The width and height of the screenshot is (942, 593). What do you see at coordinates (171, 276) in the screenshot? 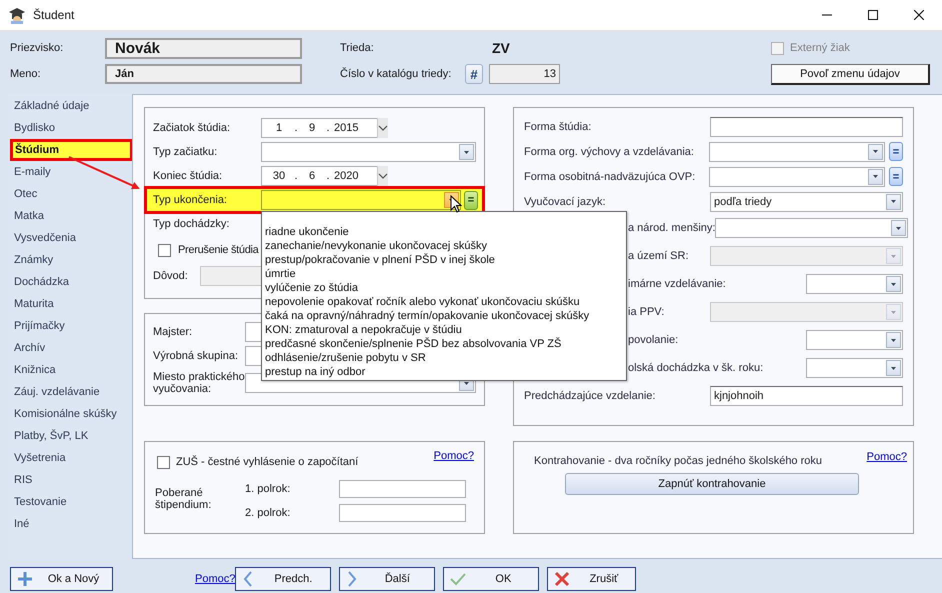
I see `field-label: Dôvod:` at bounding box center [171, 276].